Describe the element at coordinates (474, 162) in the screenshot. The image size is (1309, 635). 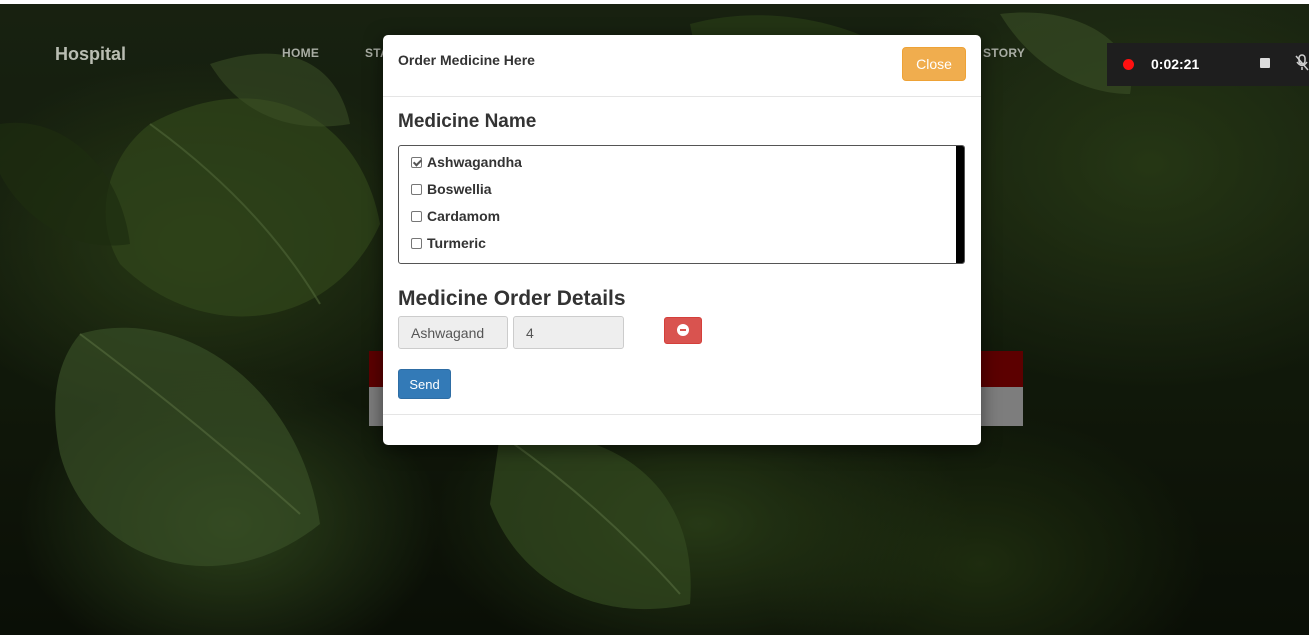
I see `medicine-option-label: Ashwagandha` at that location.